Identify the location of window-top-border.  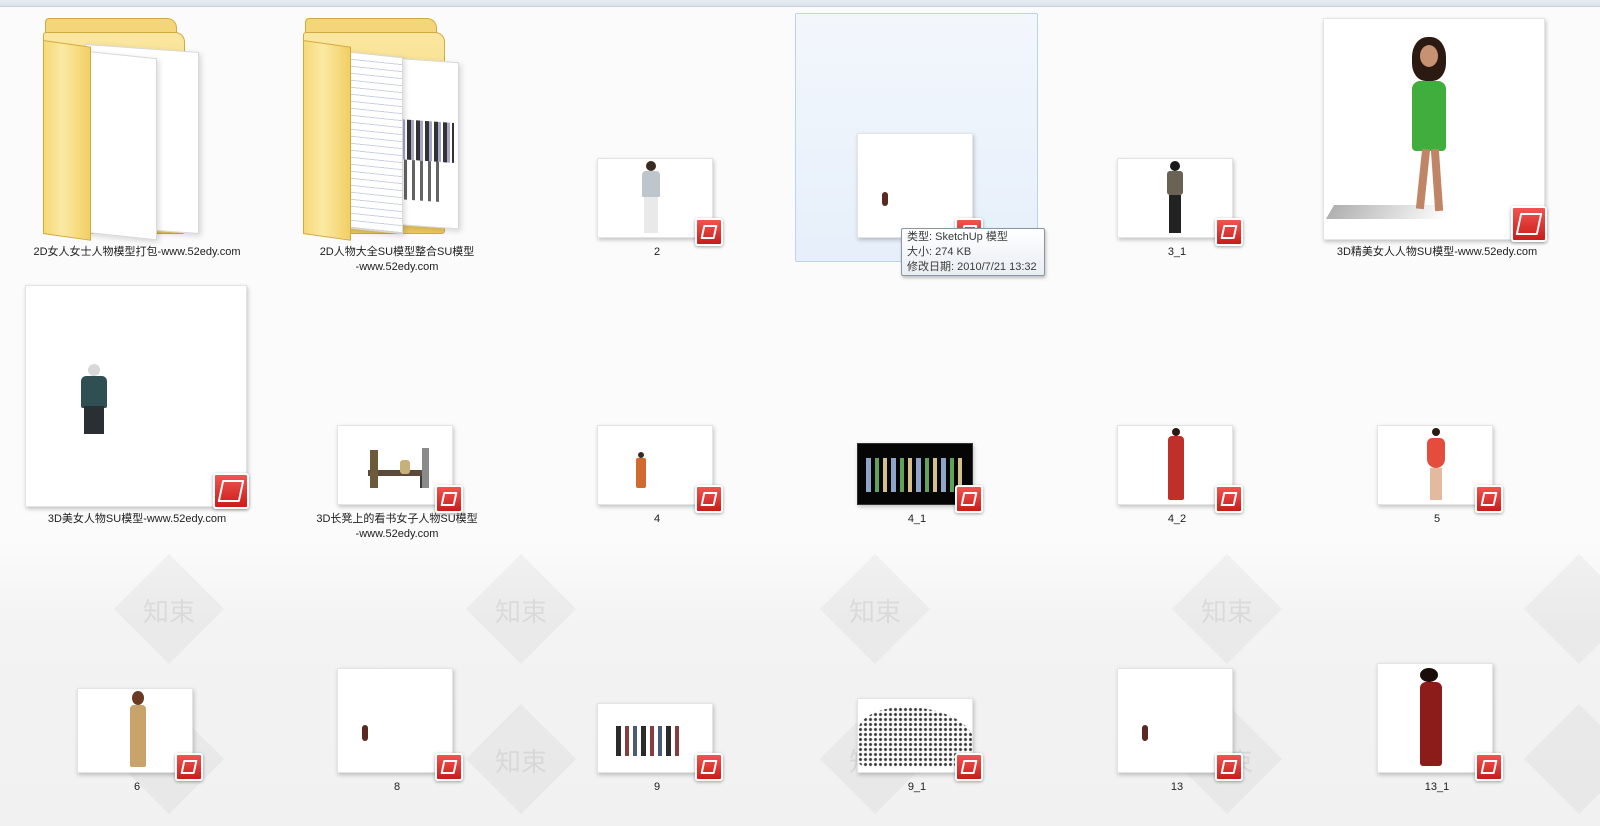
(800, 3).